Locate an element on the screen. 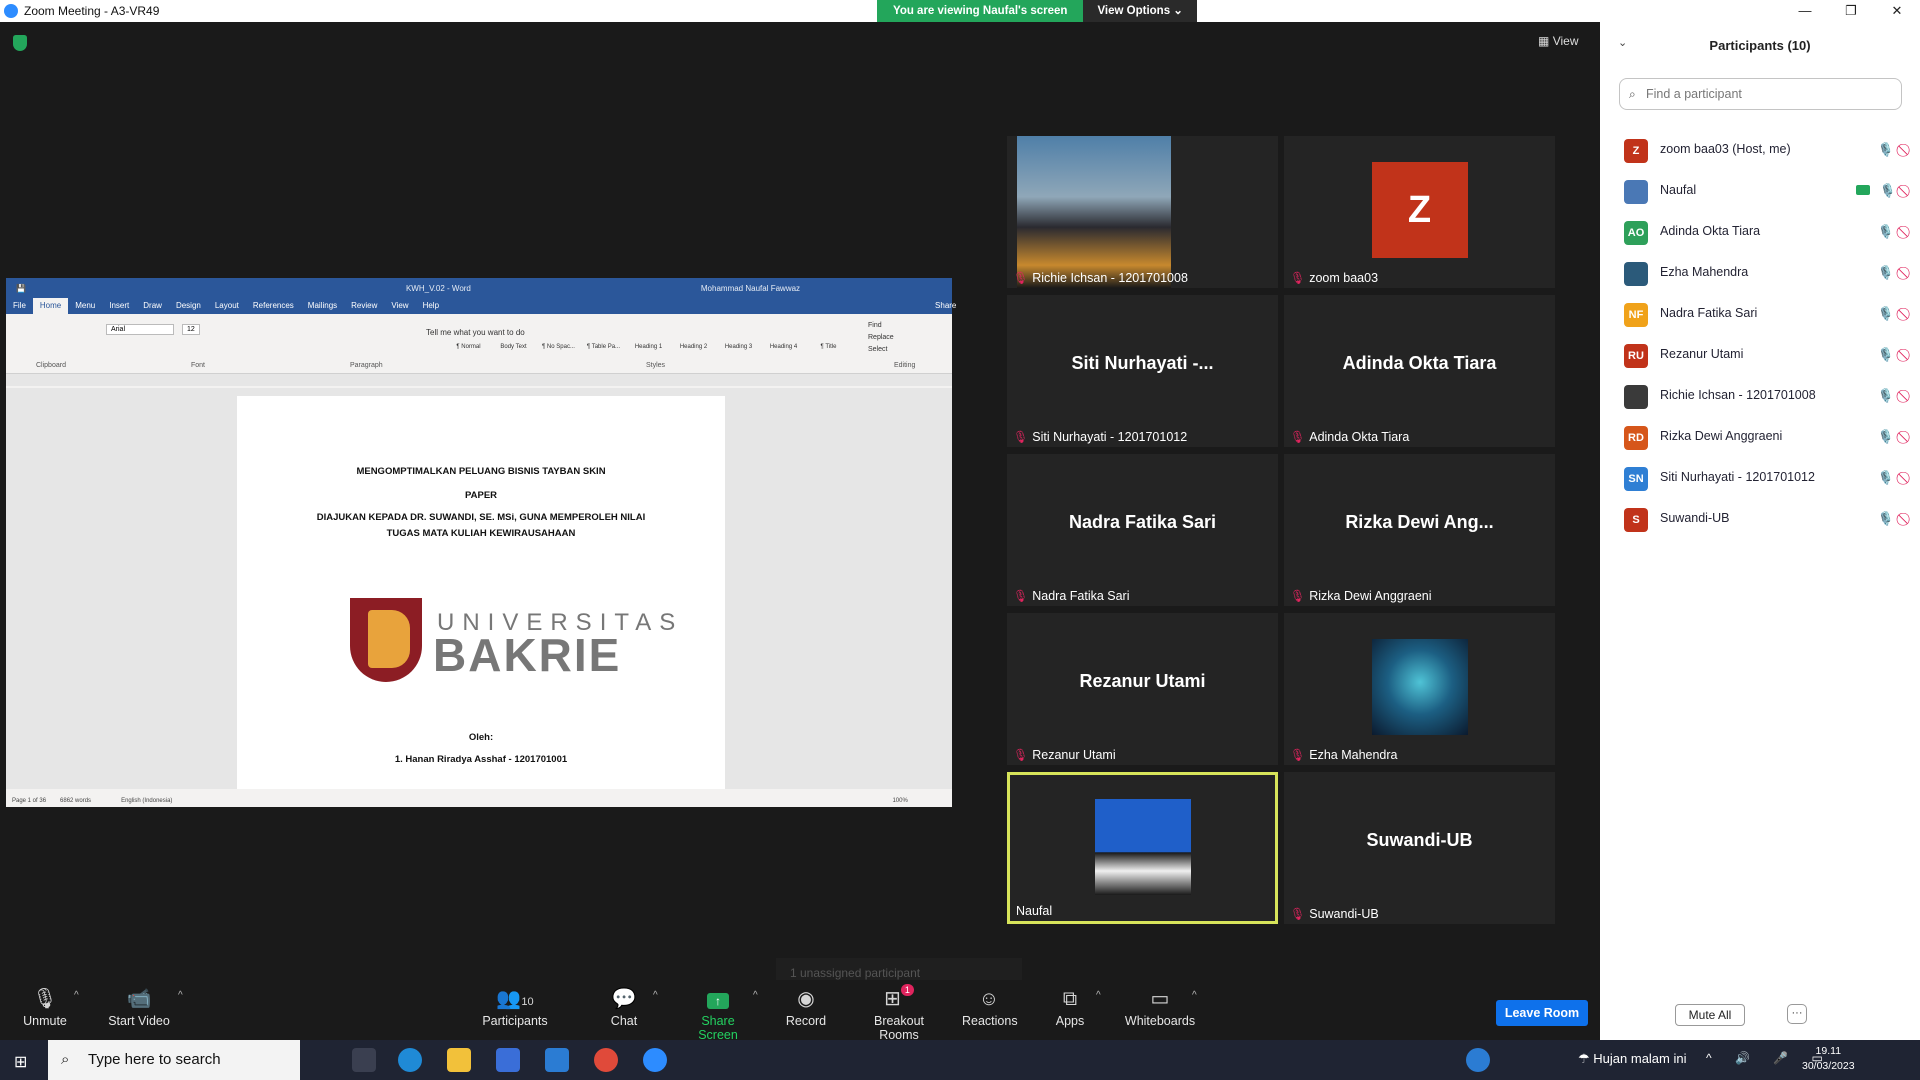 The width and height of the screenshot is (1920, 1080). video-tile: 🎙 Ezha Mahendra is located at coordinates (1419, 689).